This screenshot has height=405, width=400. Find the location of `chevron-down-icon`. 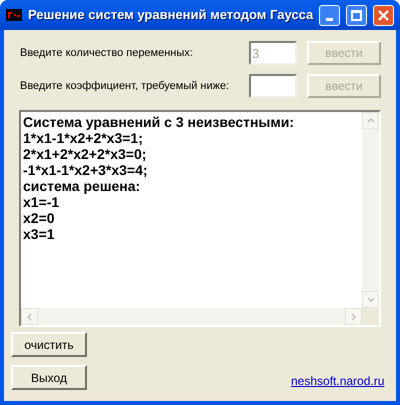

chevron-down-icon is located at coordinates (370, 299).